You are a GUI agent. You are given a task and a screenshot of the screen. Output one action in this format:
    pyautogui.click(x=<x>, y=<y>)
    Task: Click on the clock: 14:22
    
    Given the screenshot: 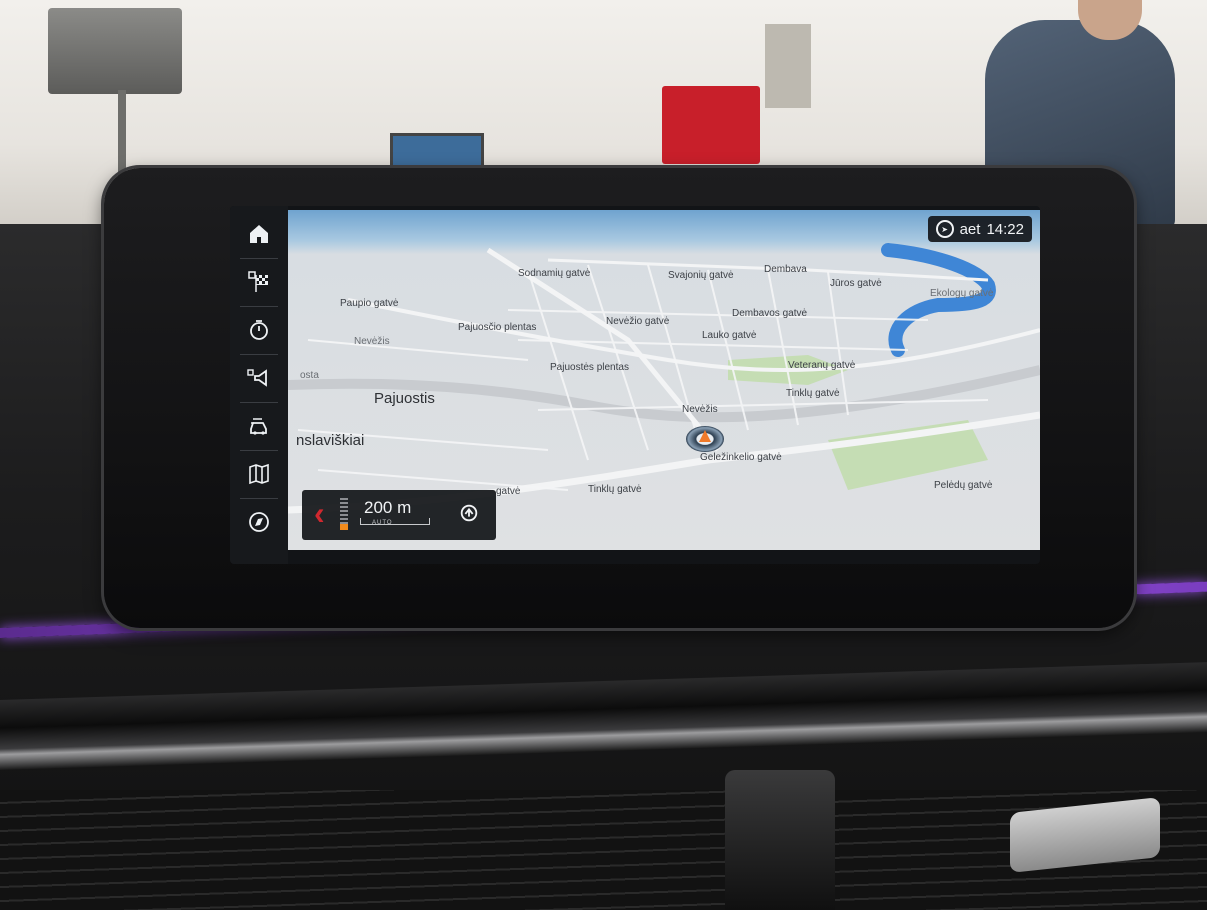 What is the action you would take?
    pyautogui.click(x=1005, y=229)
    